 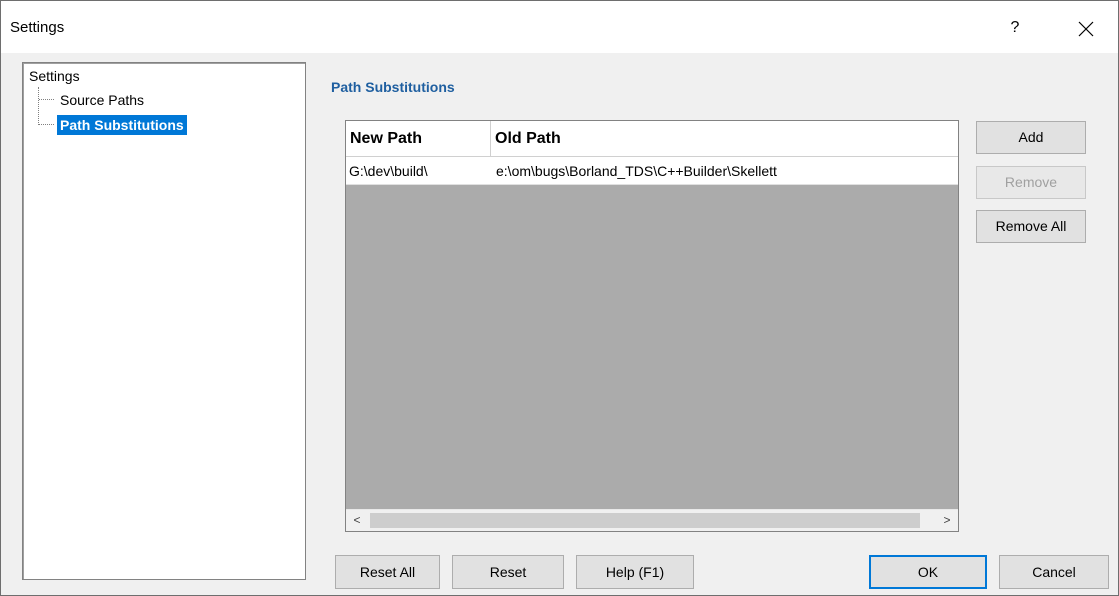 I want to click on window-title: Settings, so click(x=37, y=27).